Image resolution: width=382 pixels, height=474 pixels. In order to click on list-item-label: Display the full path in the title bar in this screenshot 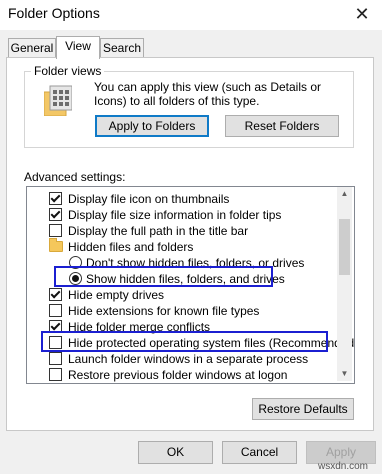, I will do `click(158, 231)`.